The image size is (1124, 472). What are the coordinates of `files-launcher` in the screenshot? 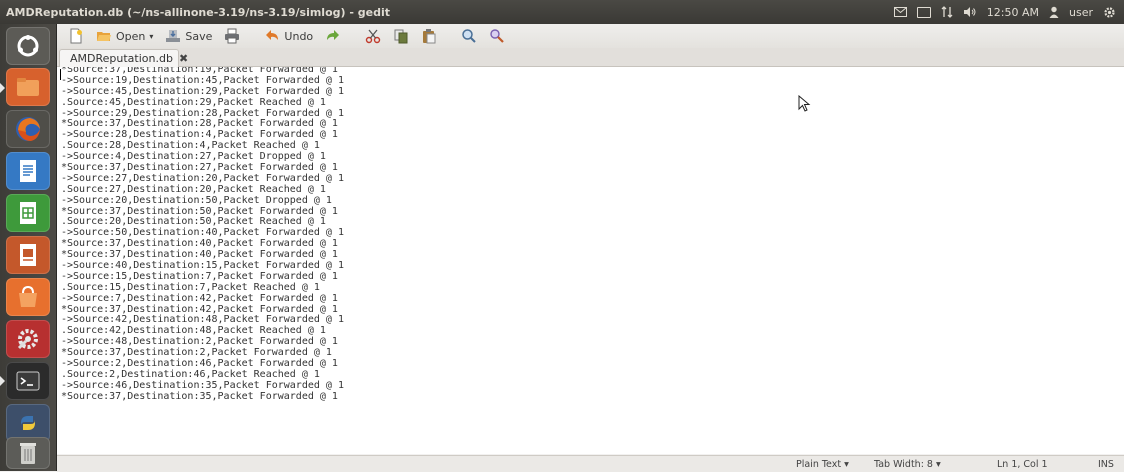 It's located at (28, 87).